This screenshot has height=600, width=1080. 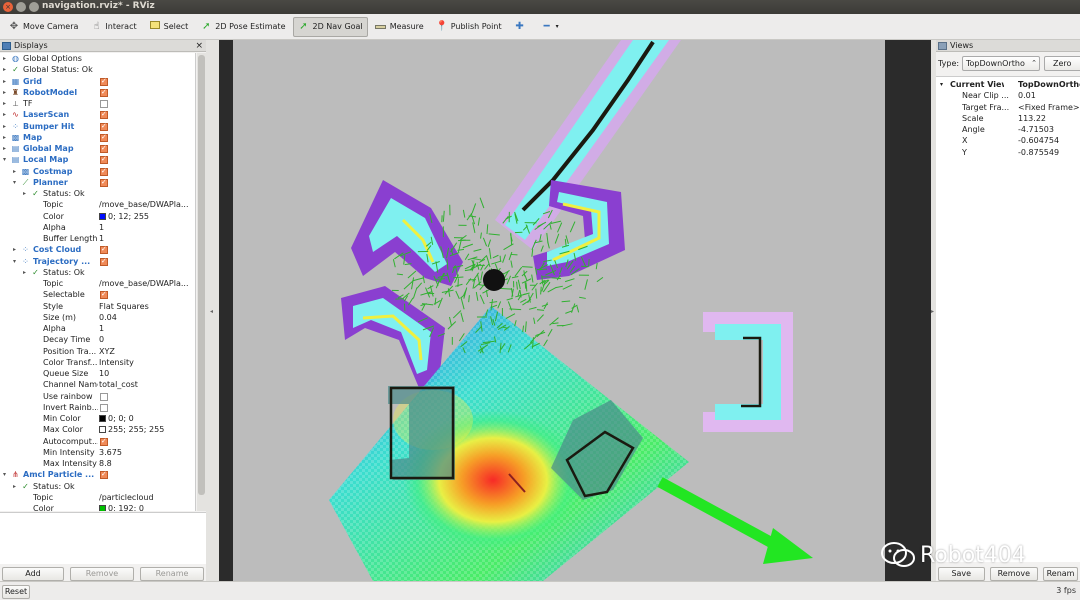 What do you see at coordinates (97, 339) in the screenshot?
I see `display-tree-row: Decay Time 0` at bounding box center [97, 339].